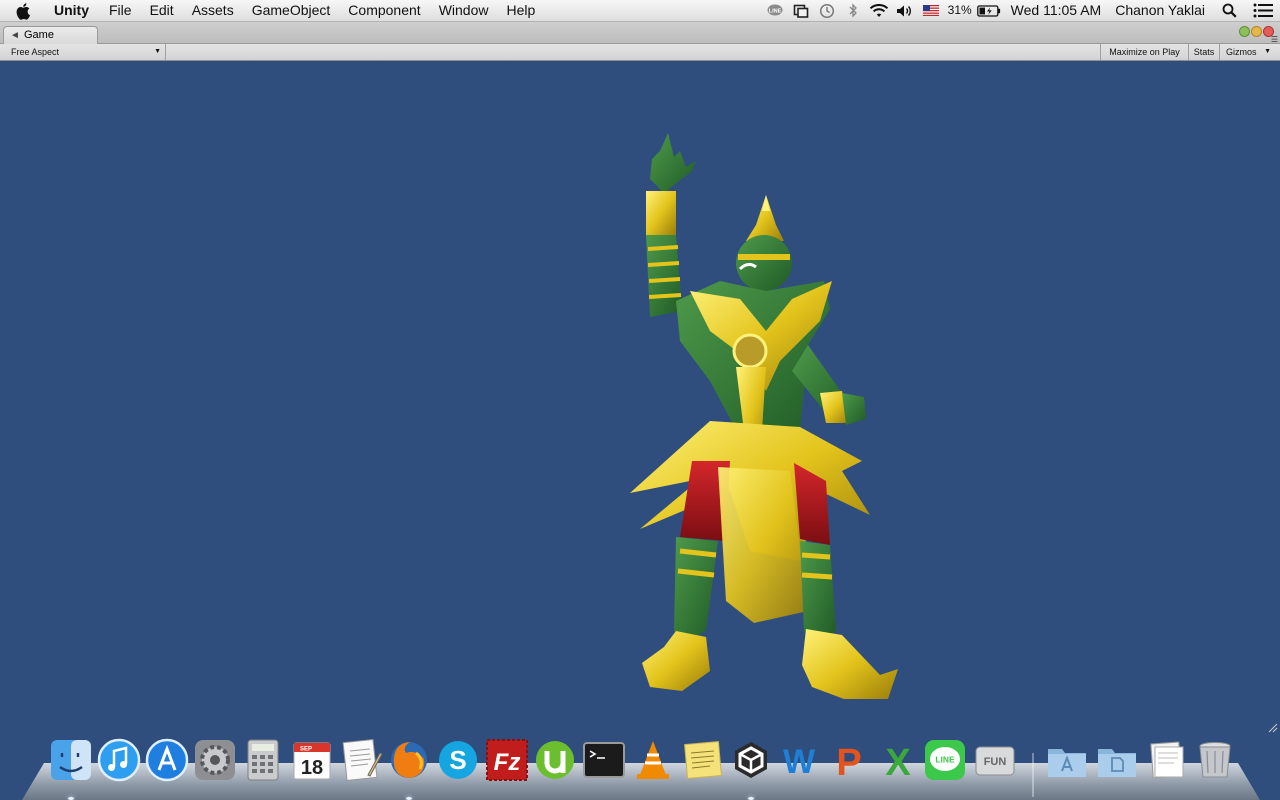 The image size is (1280, 800). What do you see at coordinates (555, 760) in the screenshot?
I see `utorrent-icon` at bounding box center [555, 760].